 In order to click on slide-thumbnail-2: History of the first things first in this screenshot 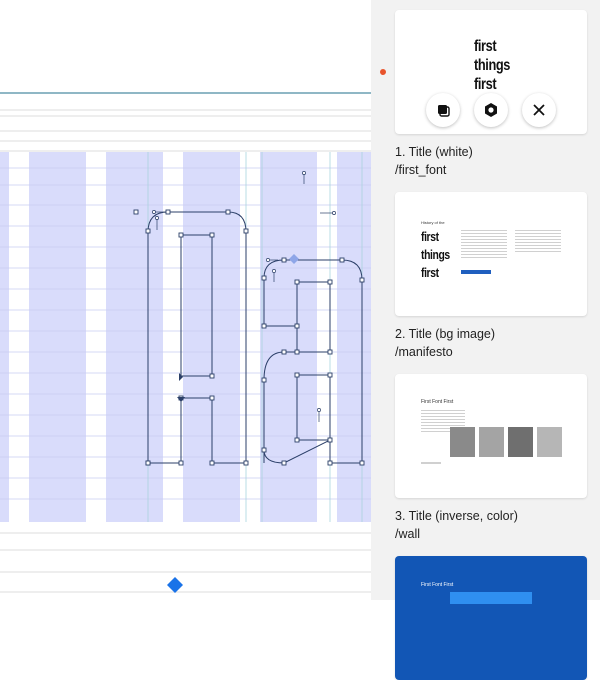, I will do `click(491, 254)`.